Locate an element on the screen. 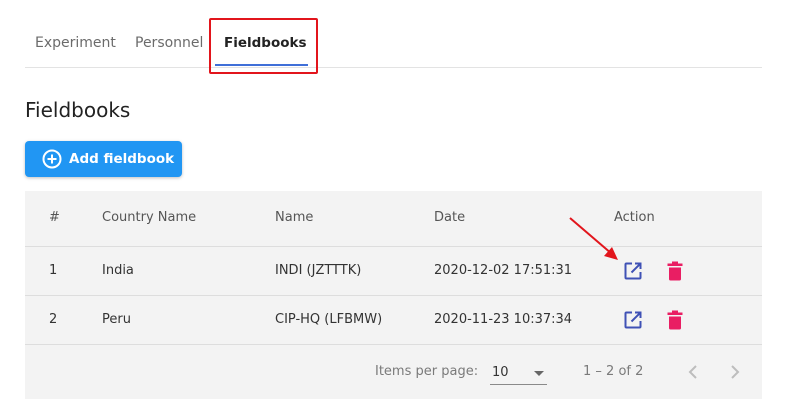 Image resolution: width=789 pixels, height=415 pixels. header-number: # is located at coordinates (54, 217).